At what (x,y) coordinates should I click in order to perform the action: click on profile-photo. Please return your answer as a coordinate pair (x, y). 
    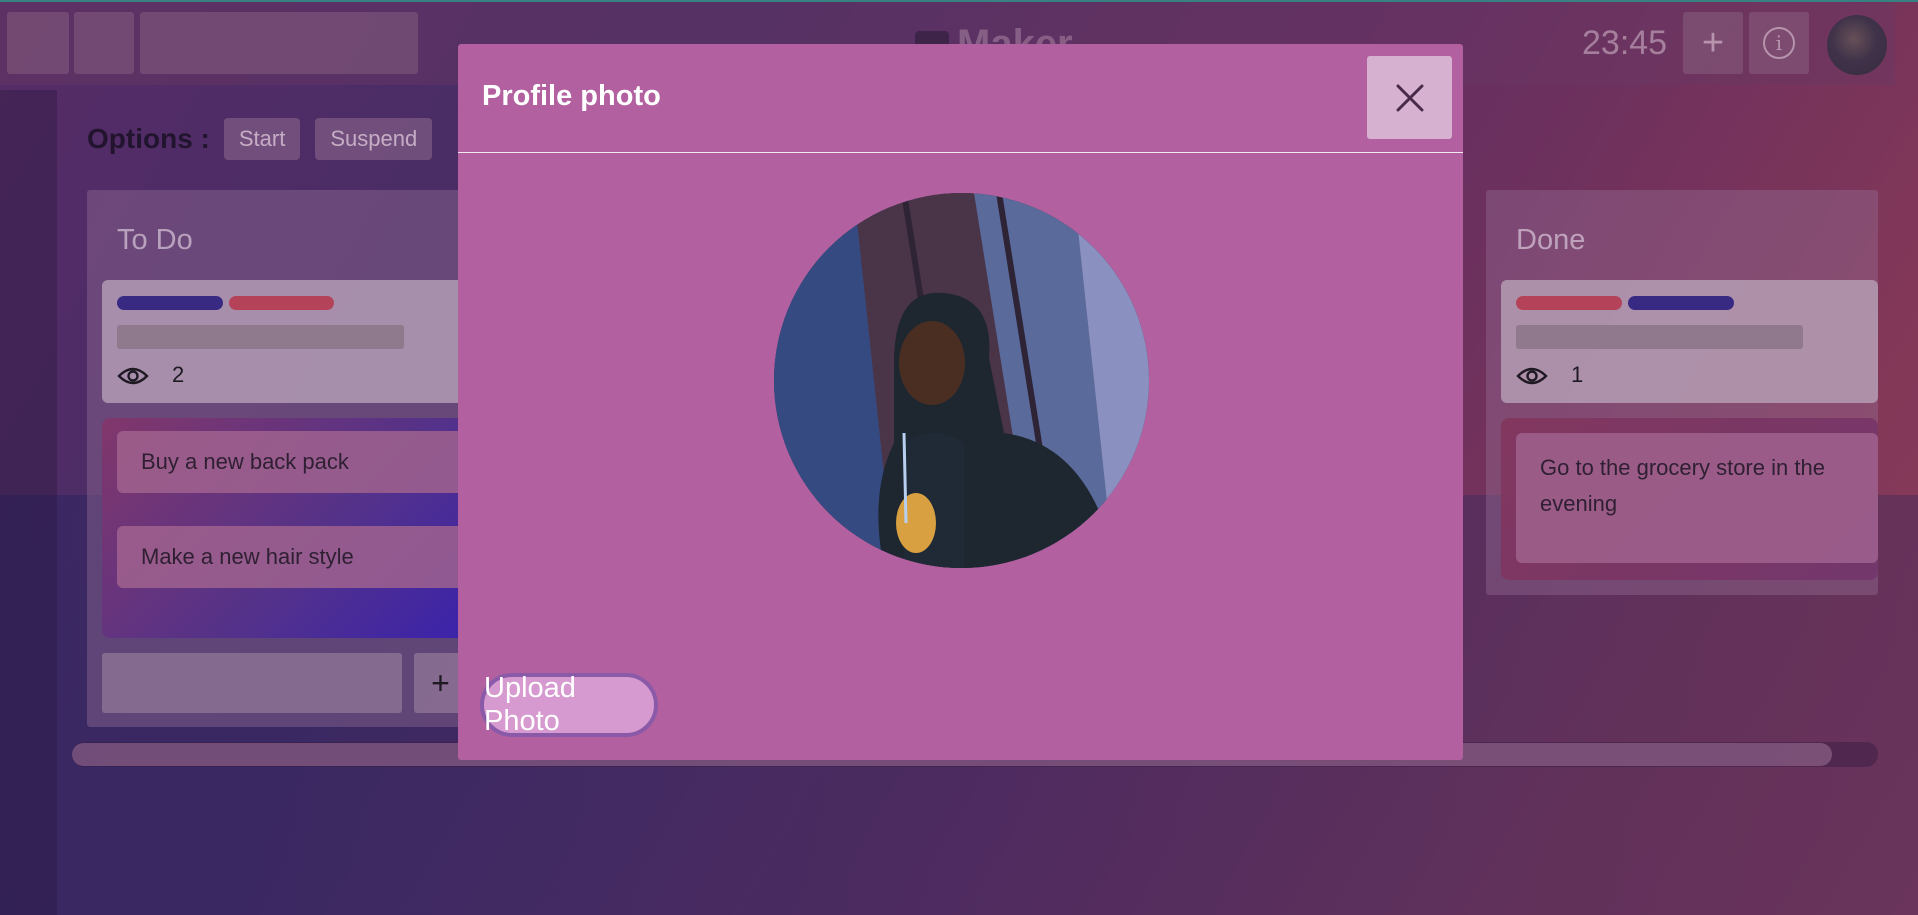
    Looking at the image, I should click on (961, 380).